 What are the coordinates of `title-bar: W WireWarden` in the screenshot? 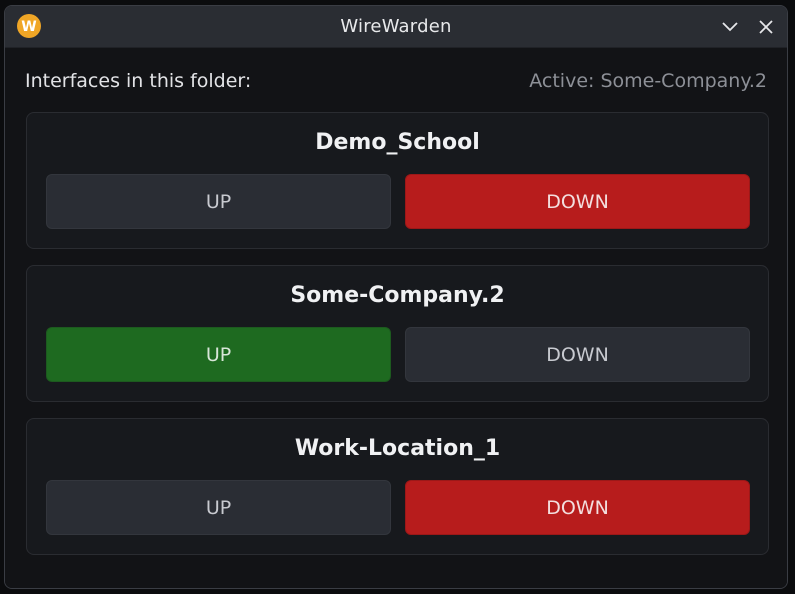 It's located at (396, 27).